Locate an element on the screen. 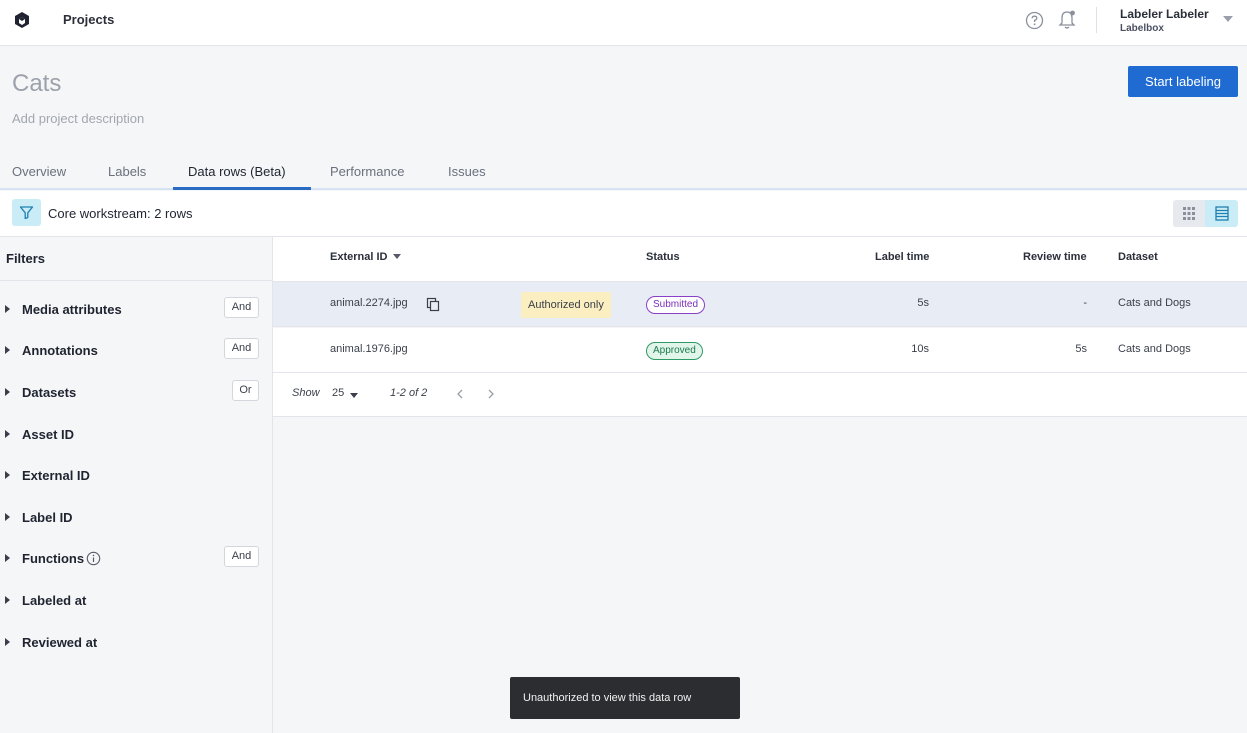  help-icon is located at coordinates (1034, 20).